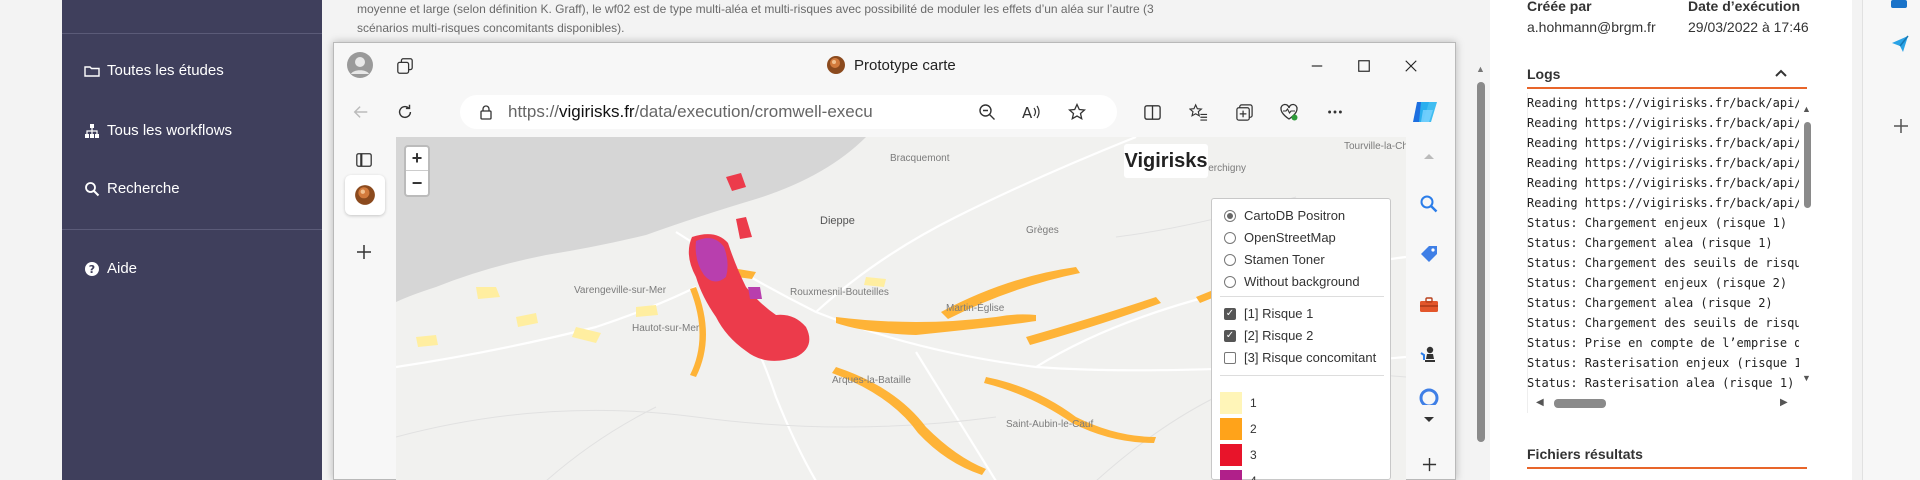  Describe the element at coordinates (1429, 156) in the screenshot. I see `sidebar-scroll-up` at that location.